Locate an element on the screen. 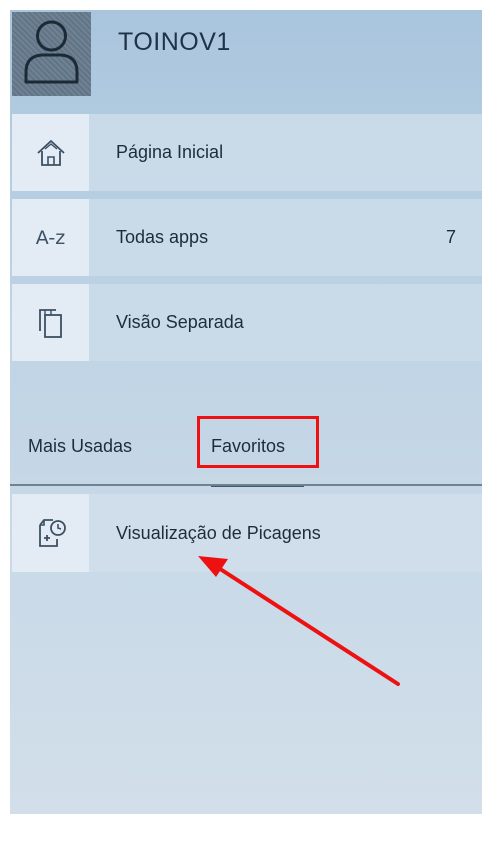  nav-item-label: Página Inicial is located at coordinates (170, 152).